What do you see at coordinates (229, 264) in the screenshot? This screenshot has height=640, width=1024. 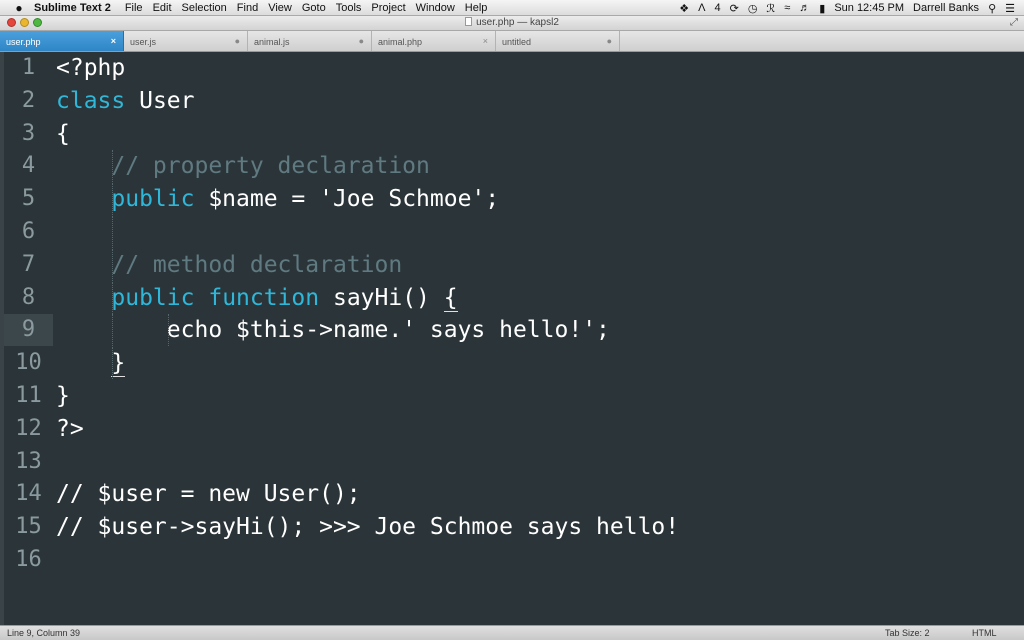 I see `comment-token: // method declaration` at bounding box center [229, 264].